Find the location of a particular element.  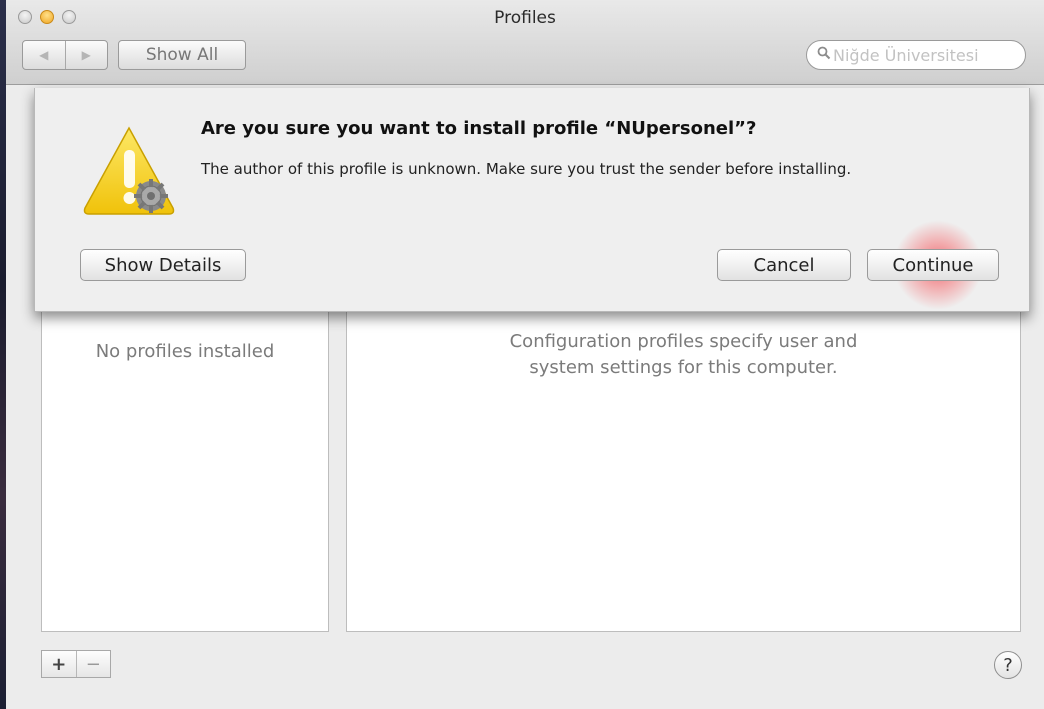

show-all-button: Show All is located at coordinates (182, 55).